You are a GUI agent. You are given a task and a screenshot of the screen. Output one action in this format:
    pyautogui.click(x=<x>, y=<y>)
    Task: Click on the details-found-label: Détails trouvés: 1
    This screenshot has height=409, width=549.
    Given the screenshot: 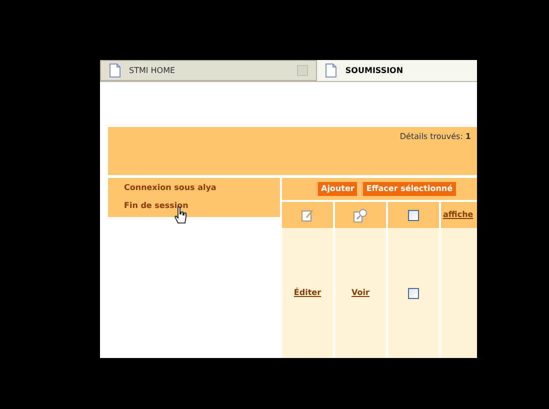 What is the action you would take?
    pyautogui.click(x=435, y=137)
    